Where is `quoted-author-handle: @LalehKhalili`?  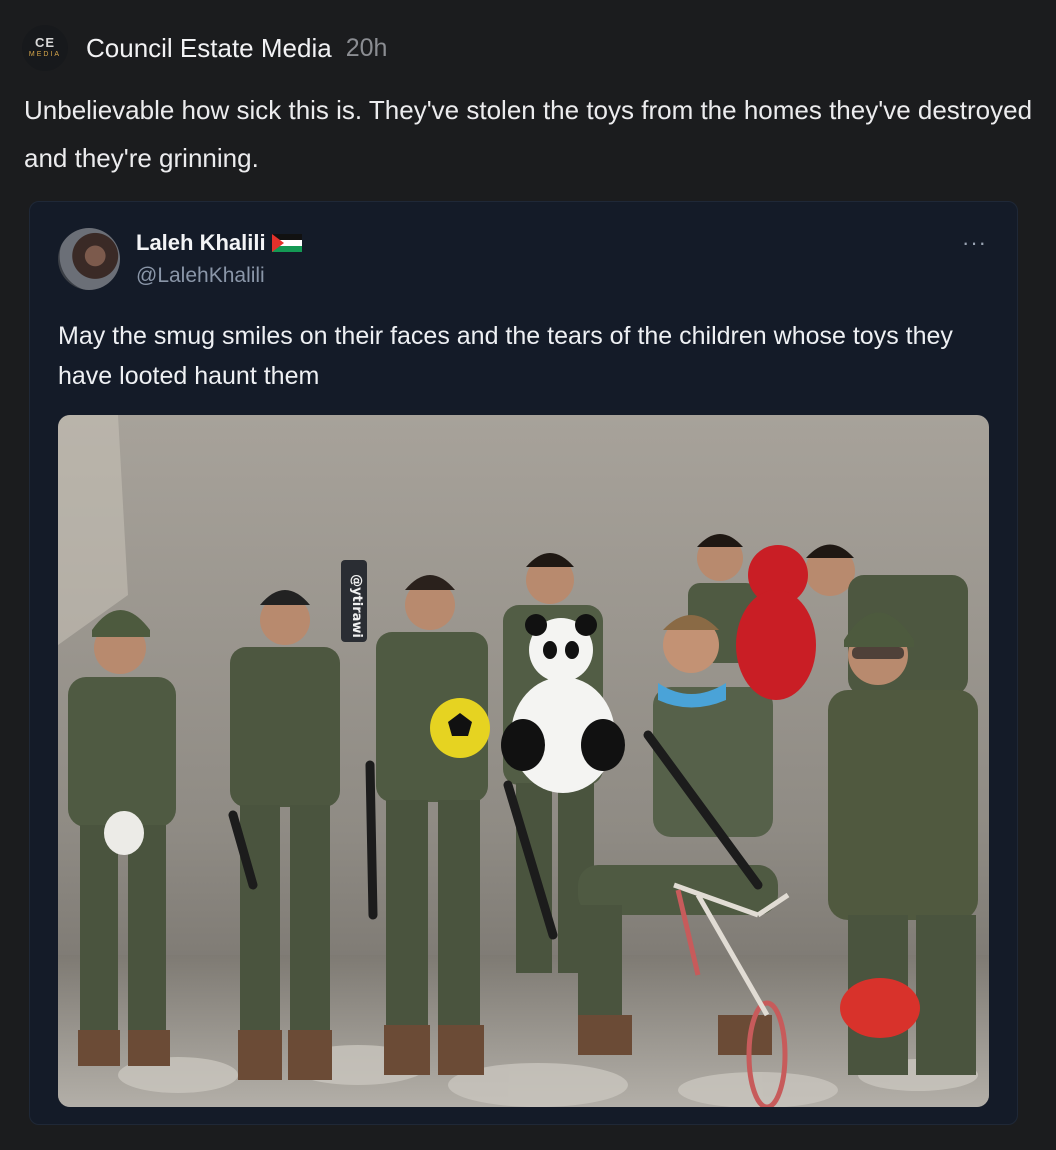 quoted-author-handle: @LalehKhalili is located at coordinates (200, 276).